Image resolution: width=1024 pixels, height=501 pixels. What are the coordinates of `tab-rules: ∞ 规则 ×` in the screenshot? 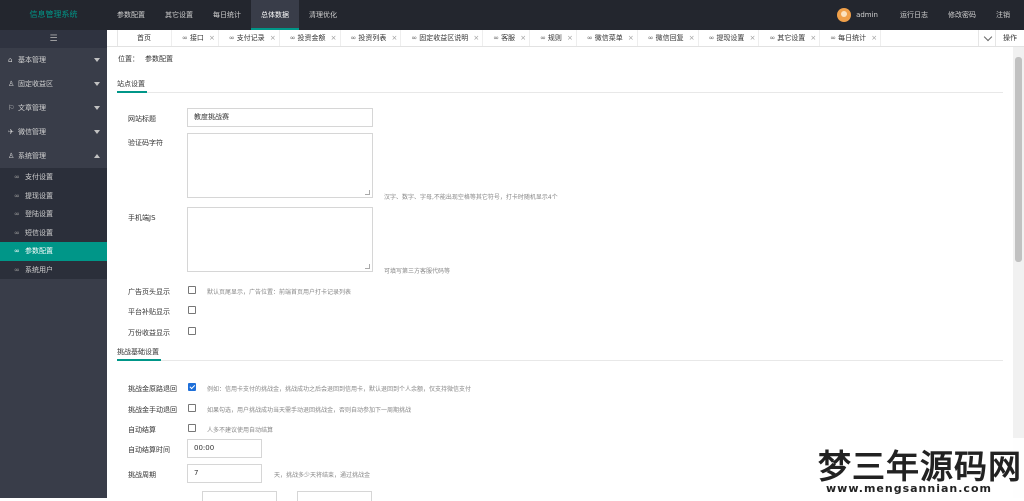 It's located at (553, 38).